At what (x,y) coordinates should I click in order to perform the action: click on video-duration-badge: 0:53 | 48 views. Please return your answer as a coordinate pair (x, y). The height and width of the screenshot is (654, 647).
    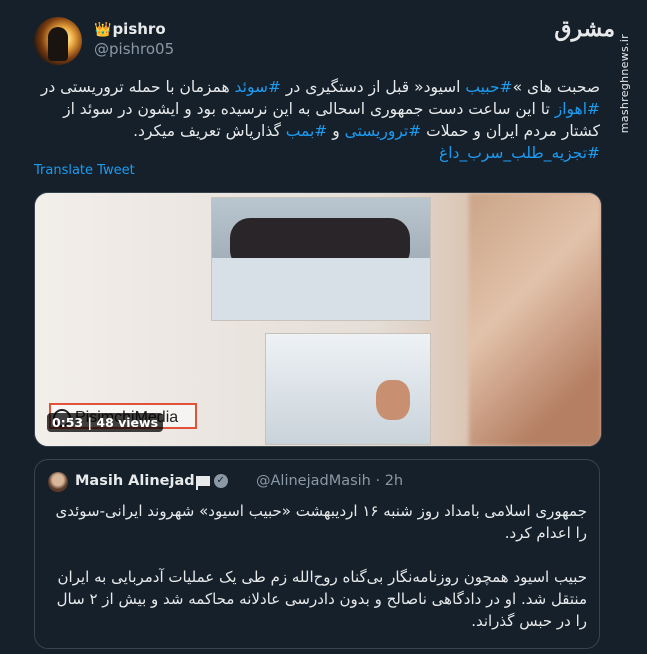
    Looking at the image, I should click on (105, 422).